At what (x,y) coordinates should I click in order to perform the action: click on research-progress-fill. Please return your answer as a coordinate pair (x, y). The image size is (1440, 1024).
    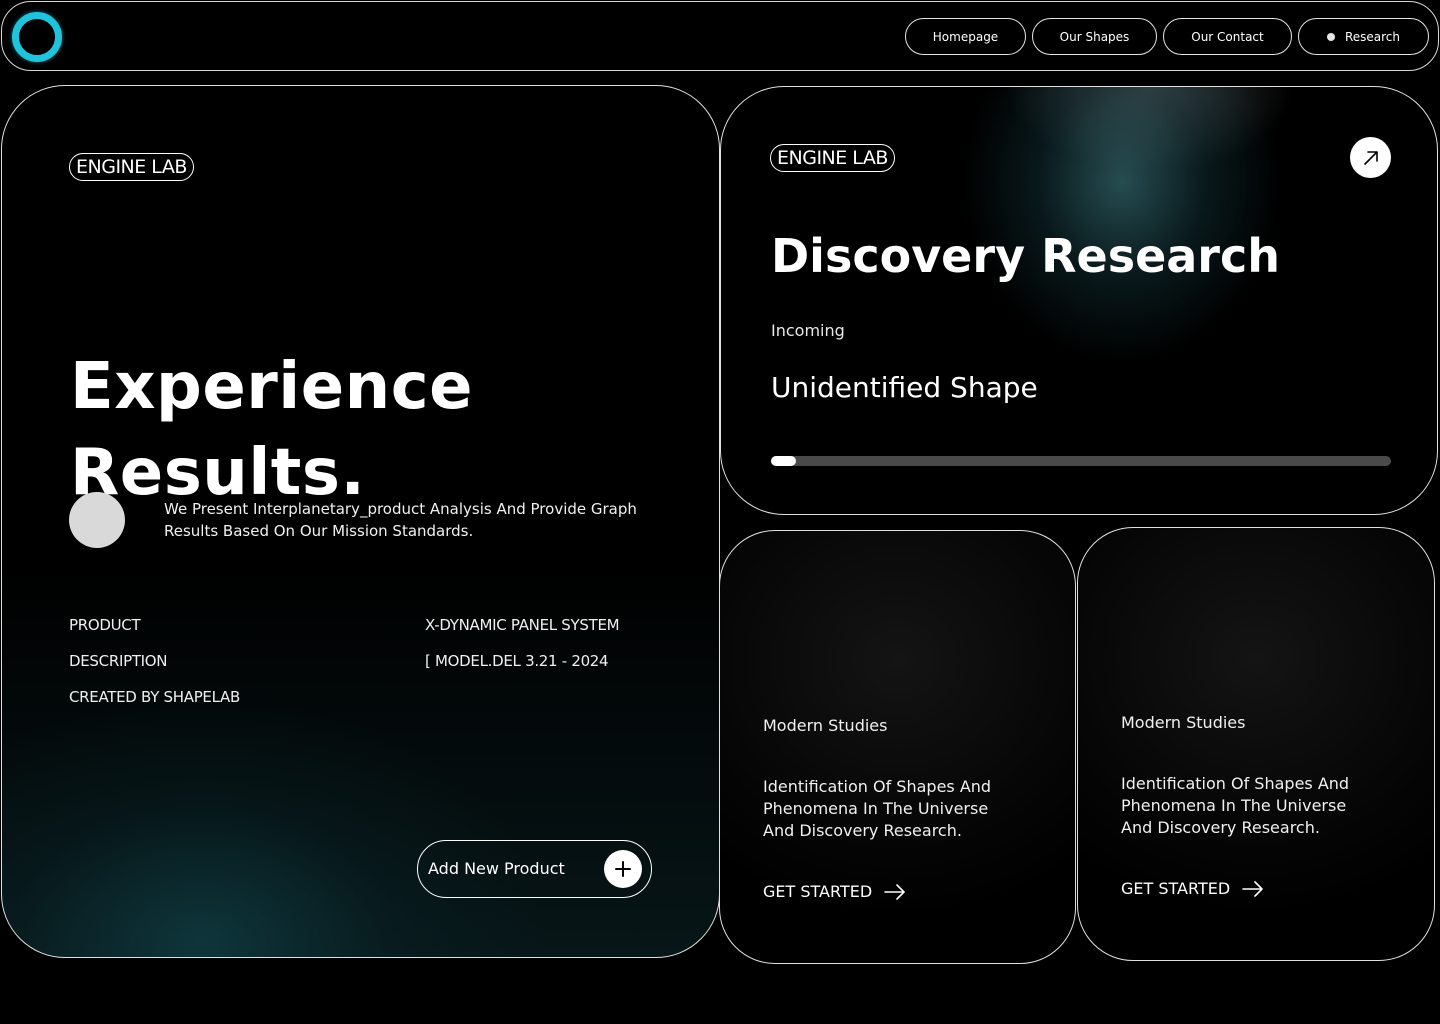
    Looking at the image, I should click on (783, 461).